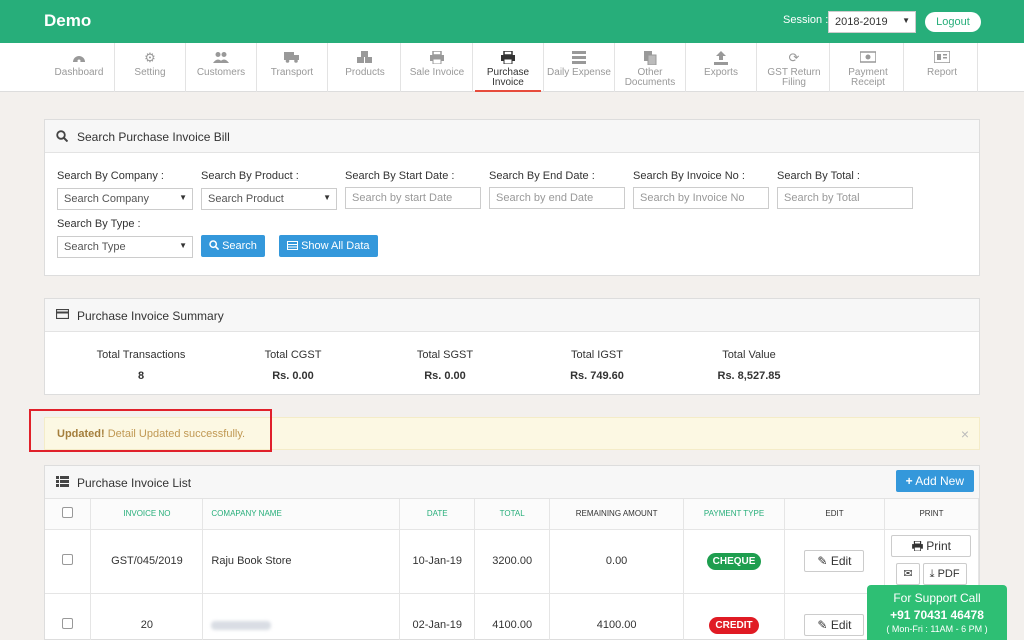 The height and width of the screenshot is (640, 1024). What do you see at coordinates (721, 72) in the screenshot?
I see `nav-label: Exports` at bounding box center [721, 72].